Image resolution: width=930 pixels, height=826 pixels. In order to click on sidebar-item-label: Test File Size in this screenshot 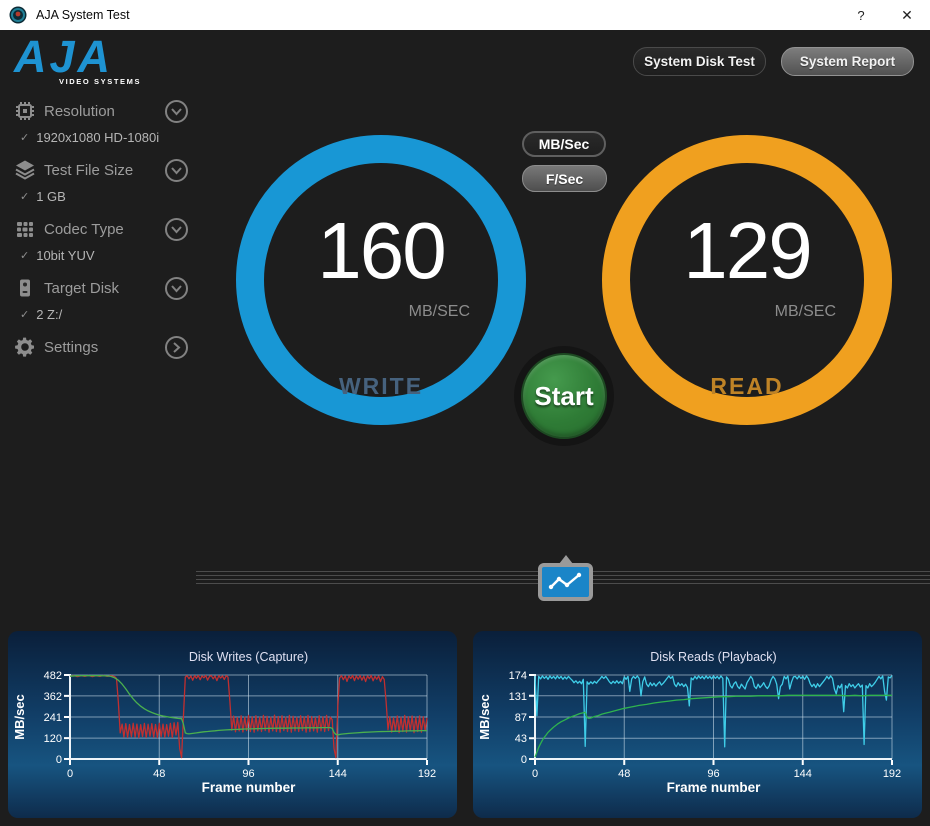, I will do `click(89, 170)`.